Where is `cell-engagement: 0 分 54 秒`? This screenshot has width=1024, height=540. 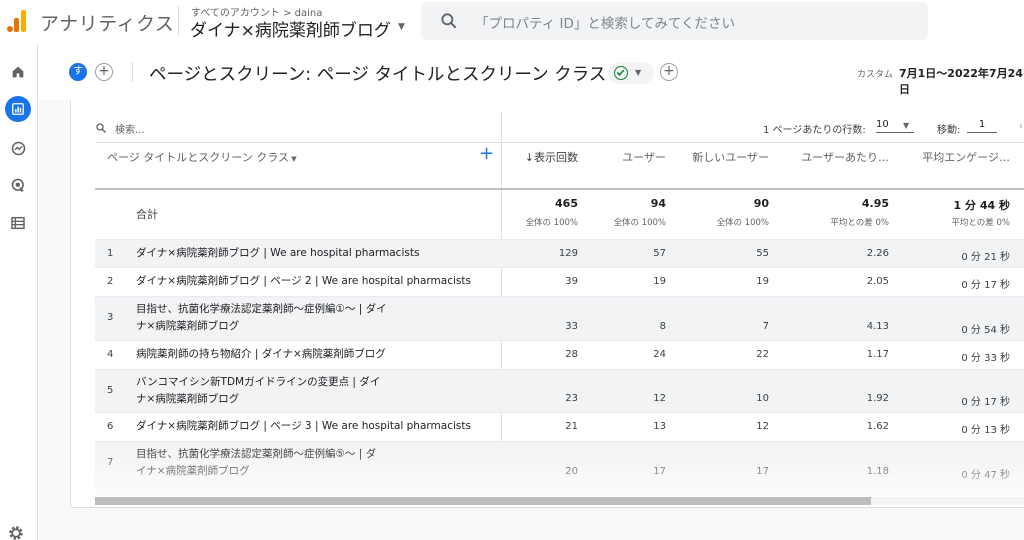 cell-engagement: 0 分 54 秒 is located at coordinates (985, 330).